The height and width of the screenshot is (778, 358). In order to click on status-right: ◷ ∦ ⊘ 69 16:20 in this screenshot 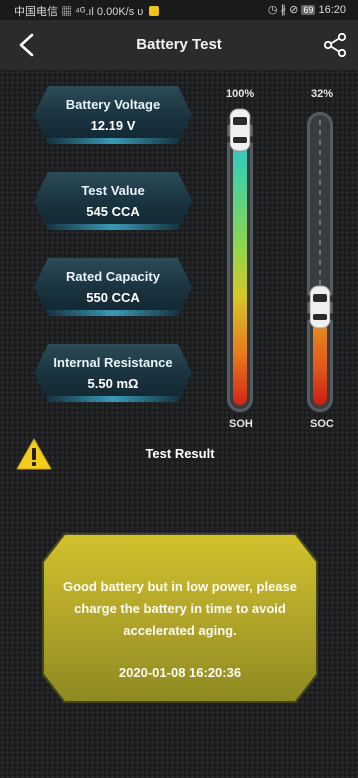, I will do `click(307, 9)`.